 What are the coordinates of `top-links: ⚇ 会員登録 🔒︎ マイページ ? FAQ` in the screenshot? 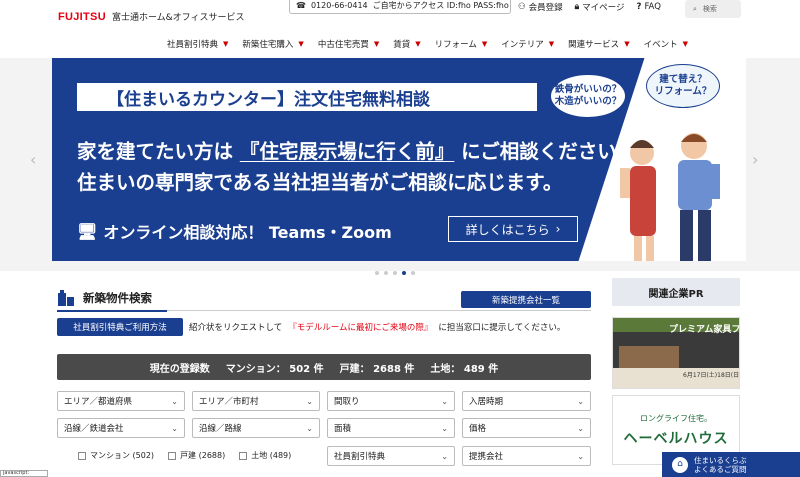 It's located at (589, 6).